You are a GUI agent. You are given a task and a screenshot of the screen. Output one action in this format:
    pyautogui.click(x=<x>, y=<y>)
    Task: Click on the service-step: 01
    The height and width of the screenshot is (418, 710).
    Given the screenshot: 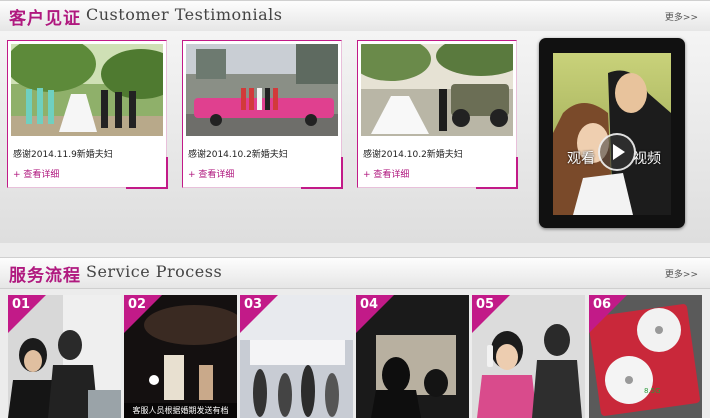 What is the action you would take?
    pyautogui.click(x=64, y=356)
    